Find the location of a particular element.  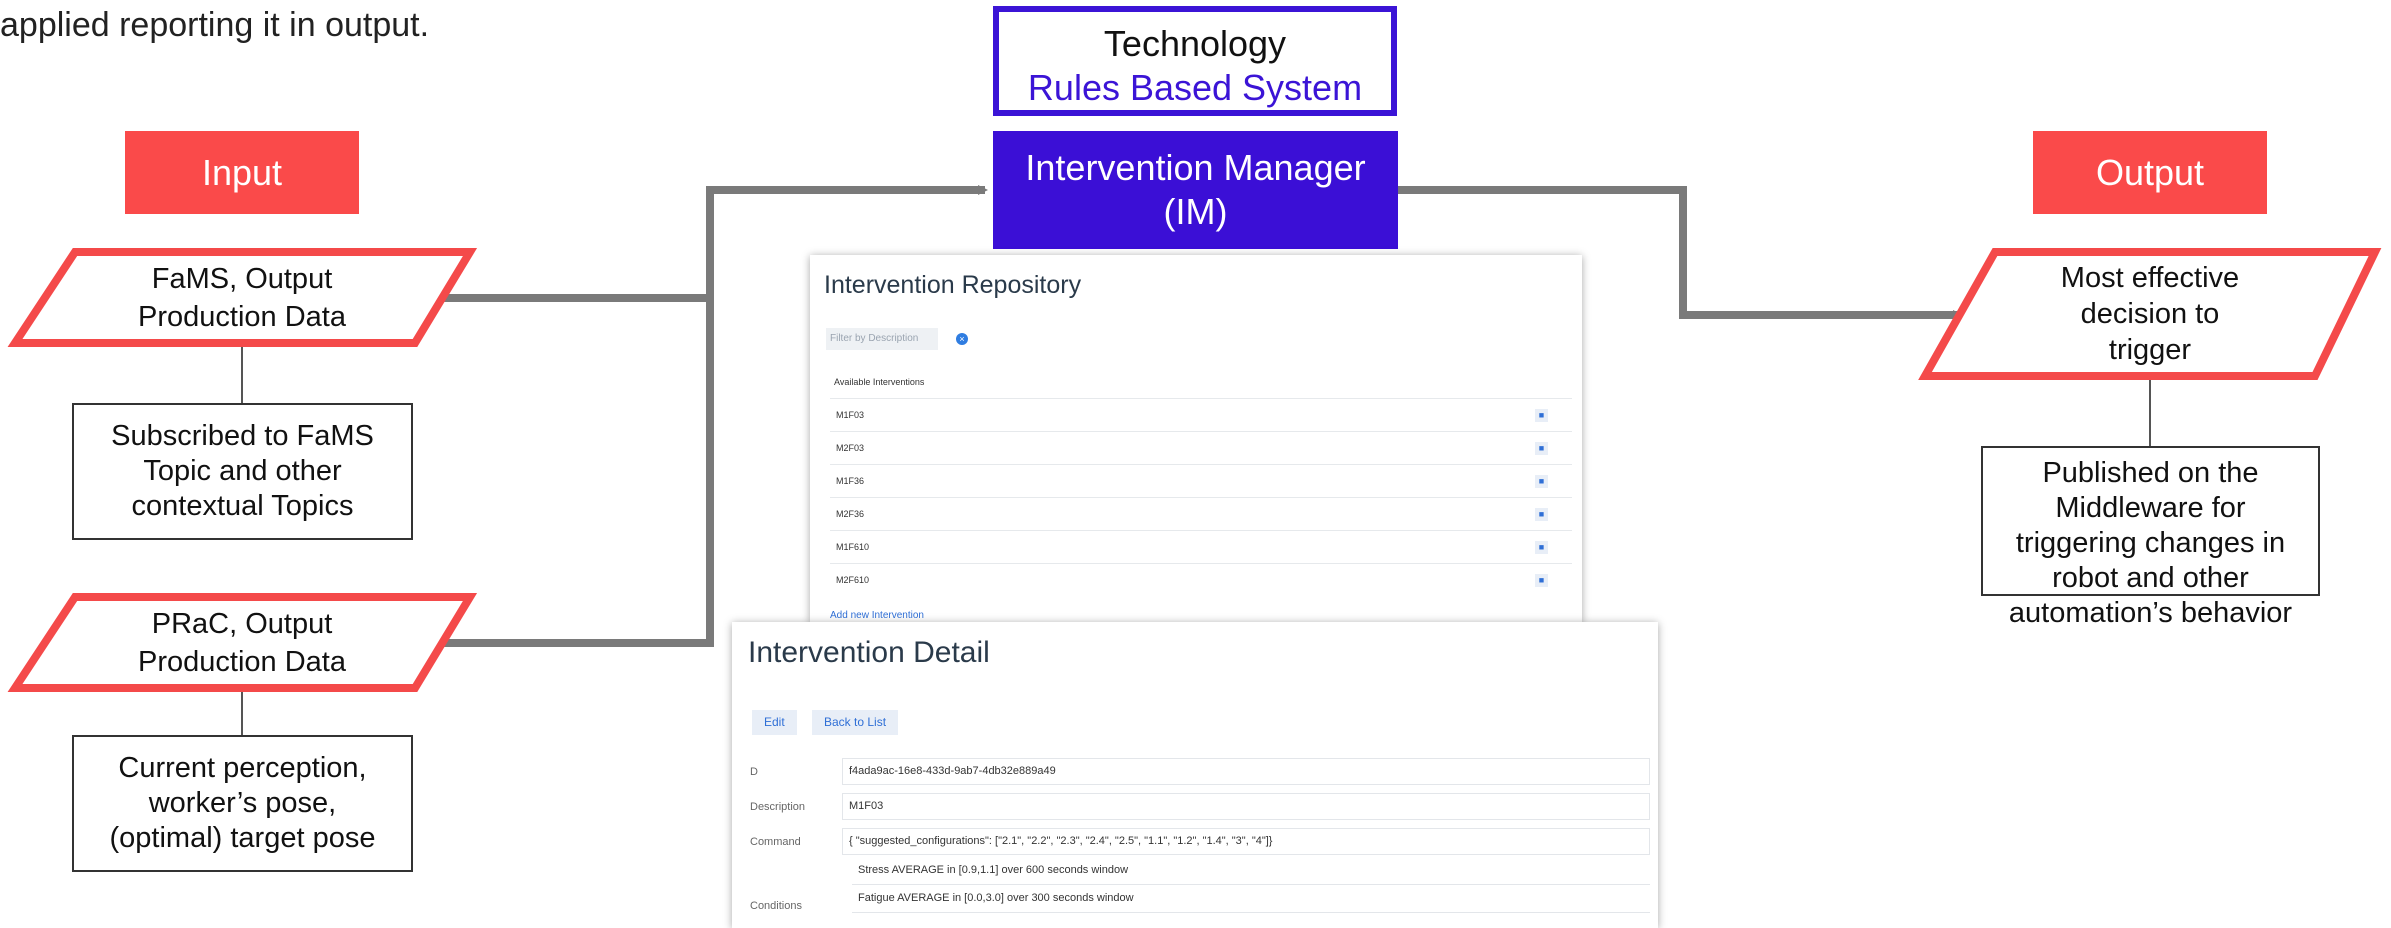

intervention-name: M1F36 is located at coordinates (850, 481).